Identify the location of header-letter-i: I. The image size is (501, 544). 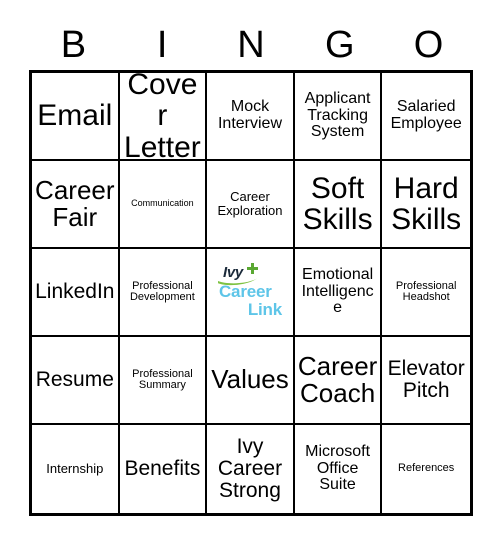
(162, 45).